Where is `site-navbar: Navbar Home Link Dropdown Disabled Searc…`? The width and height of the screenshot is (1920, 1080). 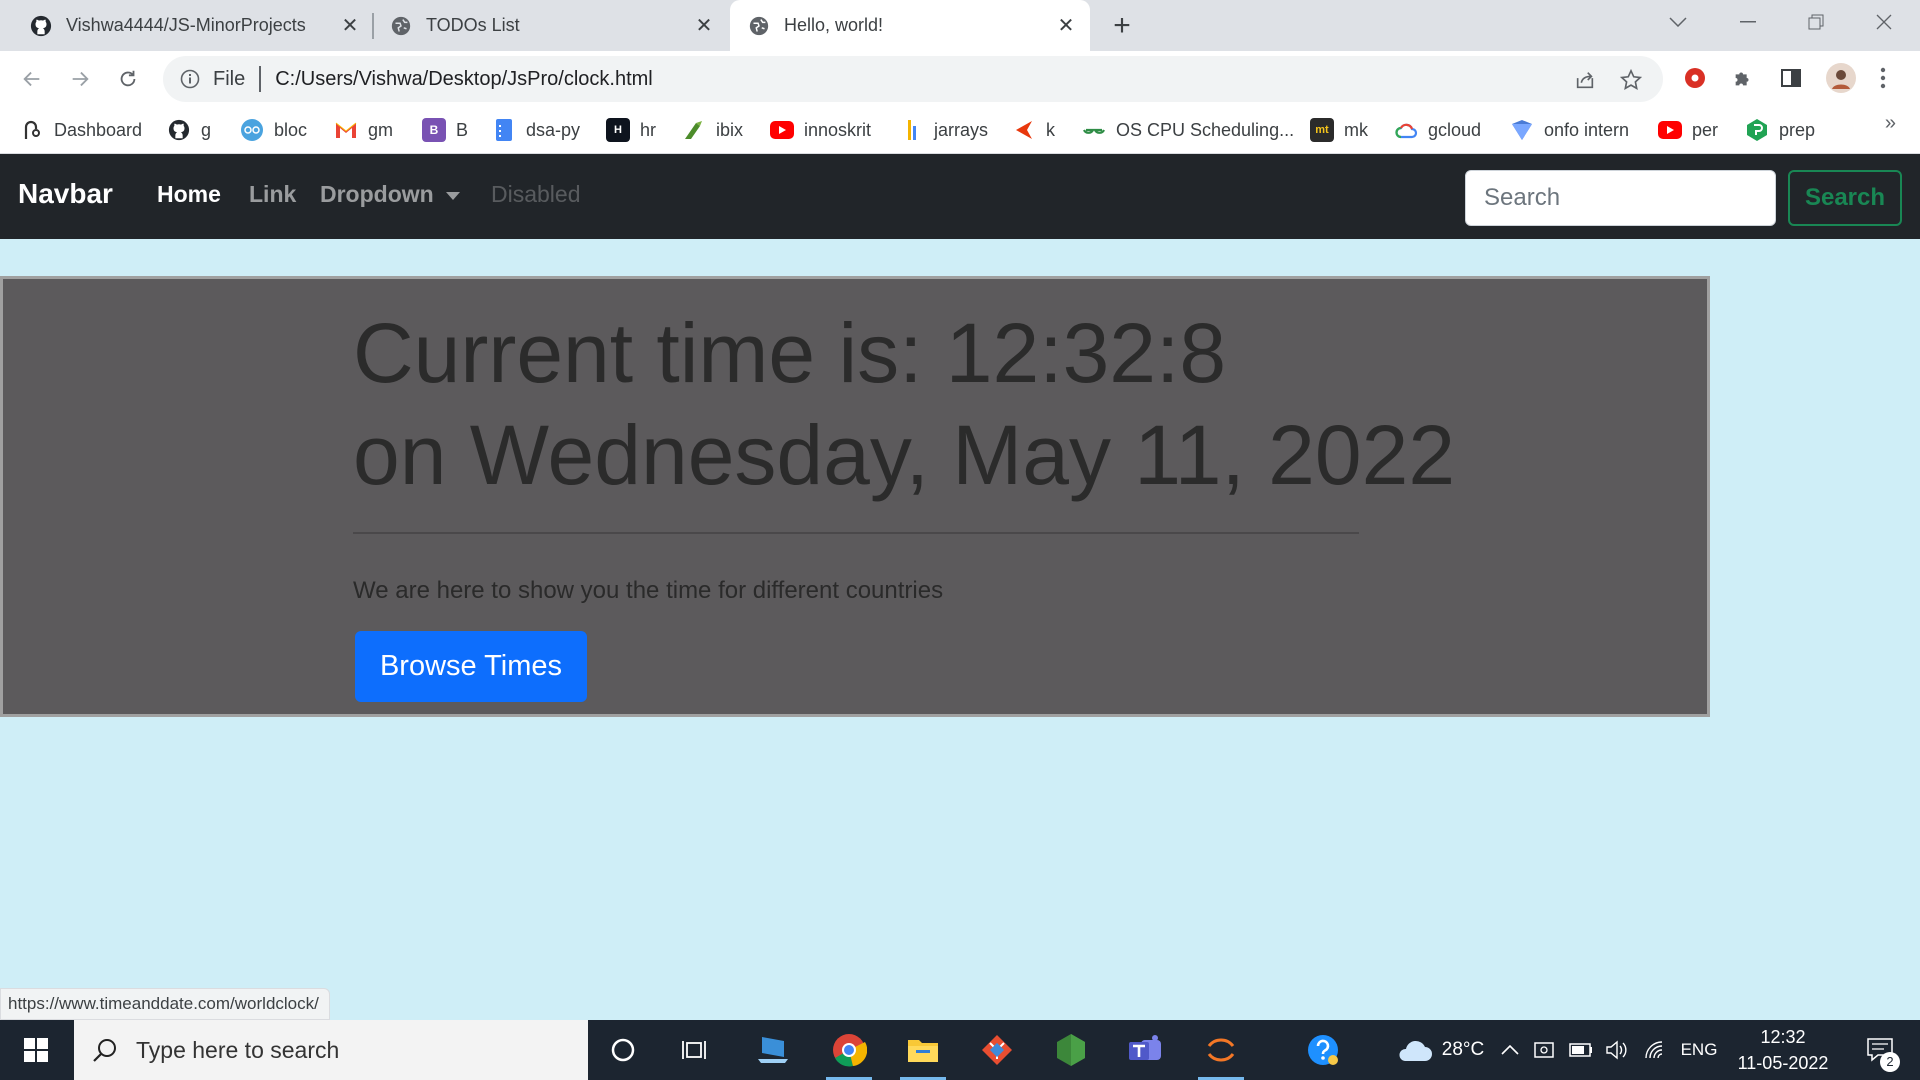 site-navbar: Navbar Home Link Dropdown Disabled Searc… is located at coordinates (960, 196).